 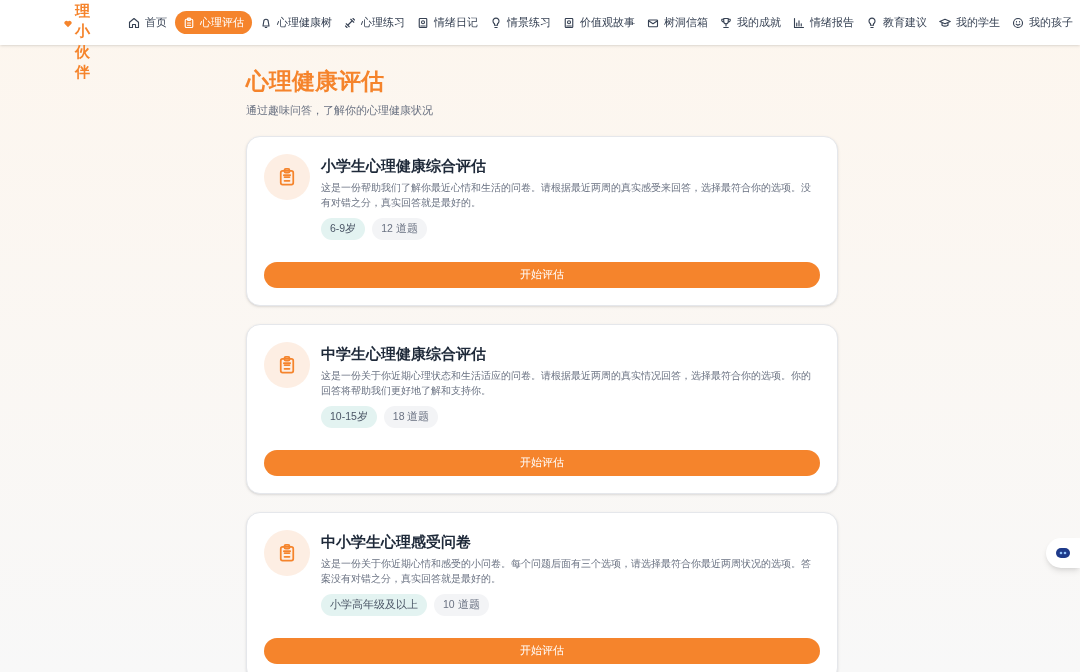 I want to click on question-count-tag: 12 道题, so click(x=399, y=229).